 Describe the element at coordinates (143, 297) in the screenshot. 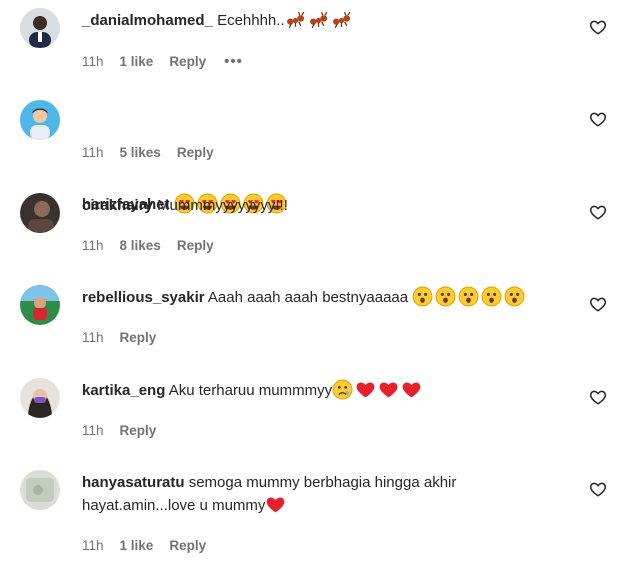

I see `username: rebellious_syakir` at that location.